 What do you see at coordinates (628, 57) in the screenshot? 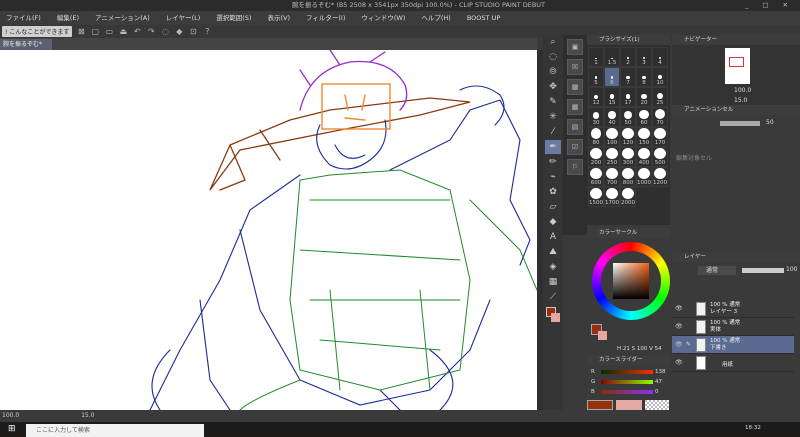
I see `brush-size-option: 2` at bounding box center [628, 57].